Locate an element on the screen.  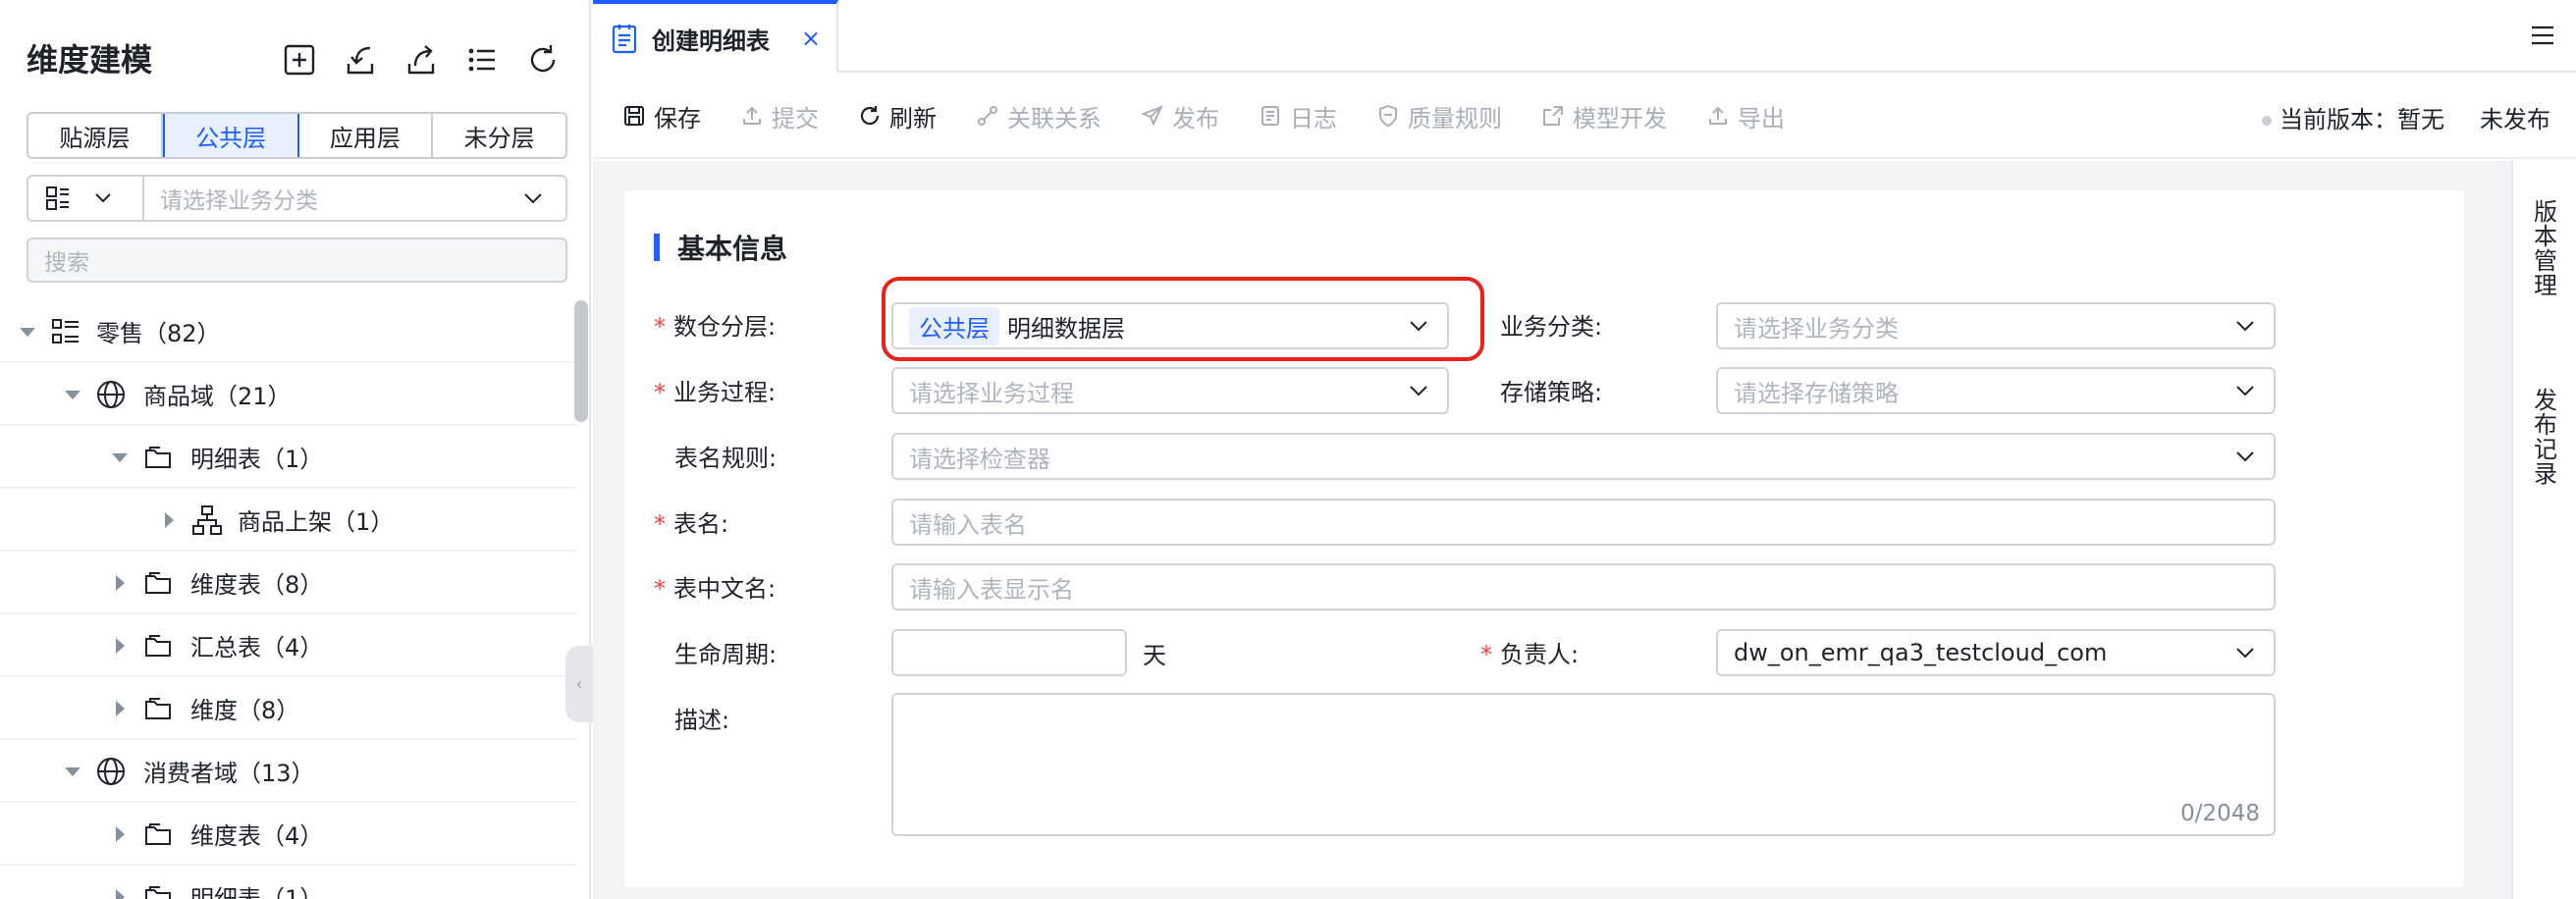
tree-node: 消费者域（13） is located at coordinates (288, 771).